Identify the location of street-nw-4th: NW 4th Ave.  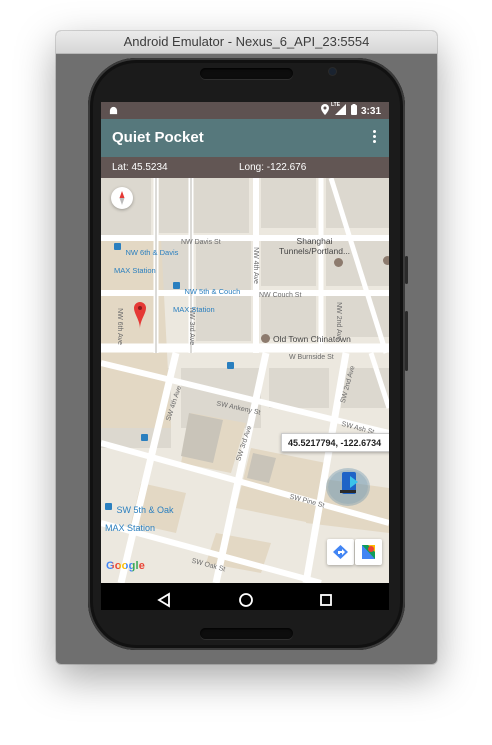
(255, 265).